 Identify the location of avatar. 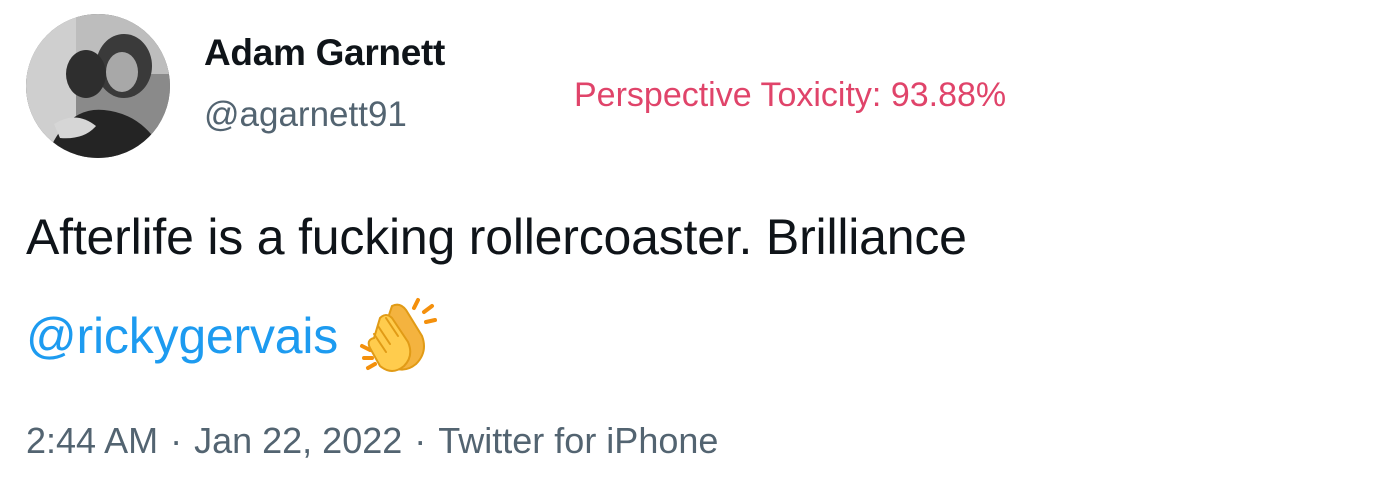
(98, 86).